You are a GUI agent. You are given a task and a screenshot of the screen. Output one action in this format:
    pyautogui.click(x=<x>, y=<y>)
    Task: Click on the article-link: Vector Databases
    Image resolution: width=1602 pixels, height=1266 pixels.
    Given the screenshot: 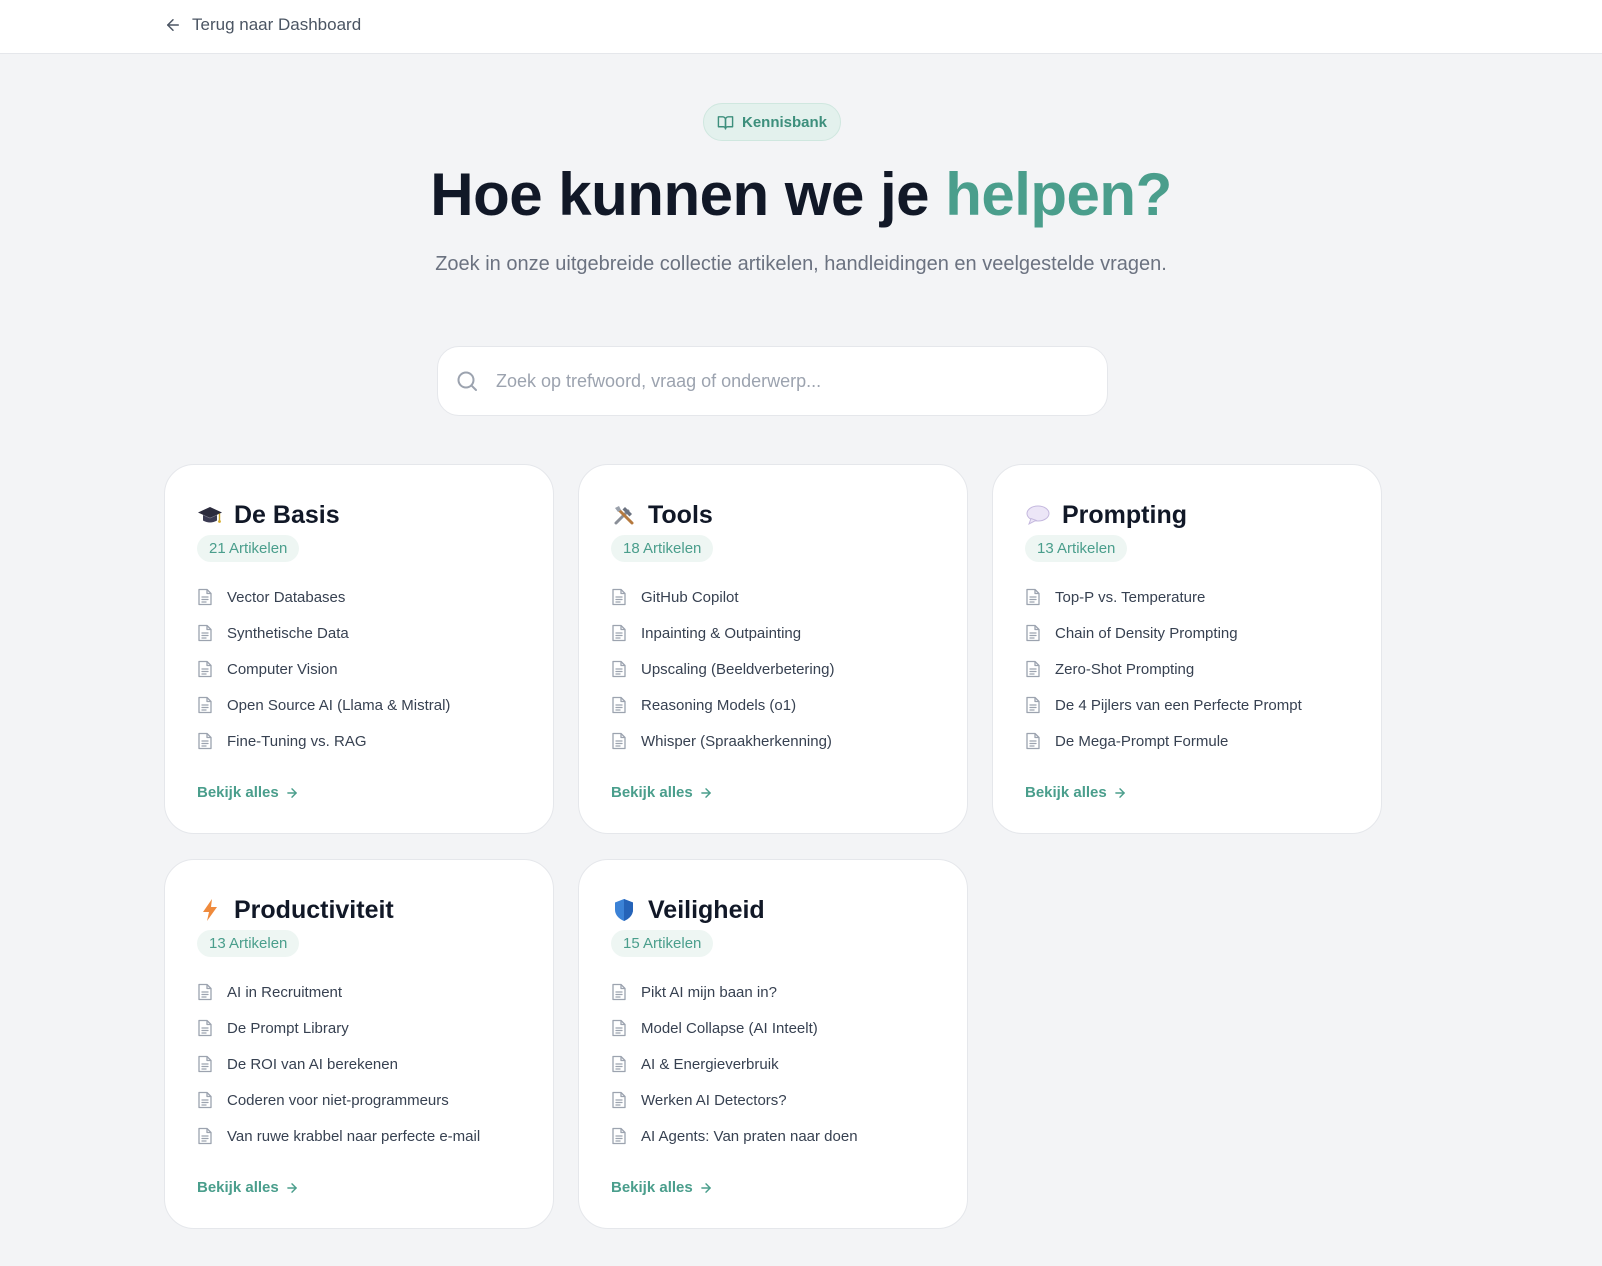 What is the action you would take?
    pyautogui.click(x=359, y=597)
    